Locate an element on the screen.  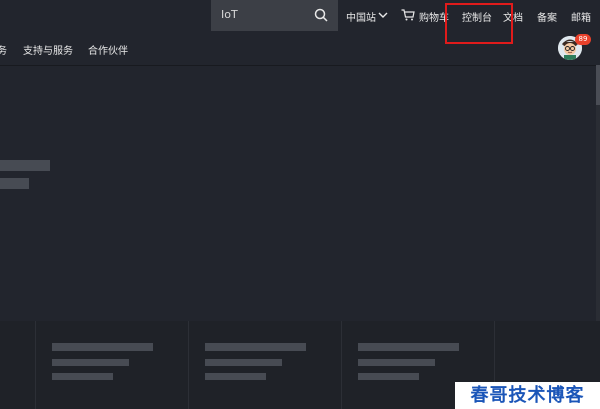
hero-title-placeholder is located at coordinates (25, 165).